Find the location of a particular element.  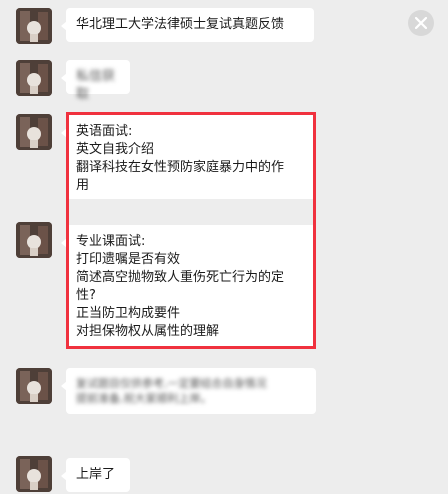

english-heading: 英语面试: is located at coordinates (104, 131).